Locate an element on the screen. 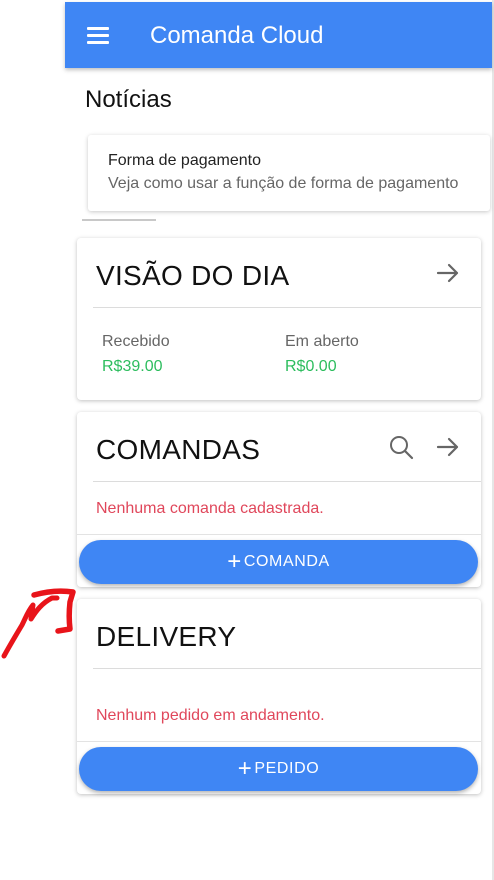 This screenshot has width=494, height=880. delivery-title: DELIVERY is located at coordinates (166, 636).